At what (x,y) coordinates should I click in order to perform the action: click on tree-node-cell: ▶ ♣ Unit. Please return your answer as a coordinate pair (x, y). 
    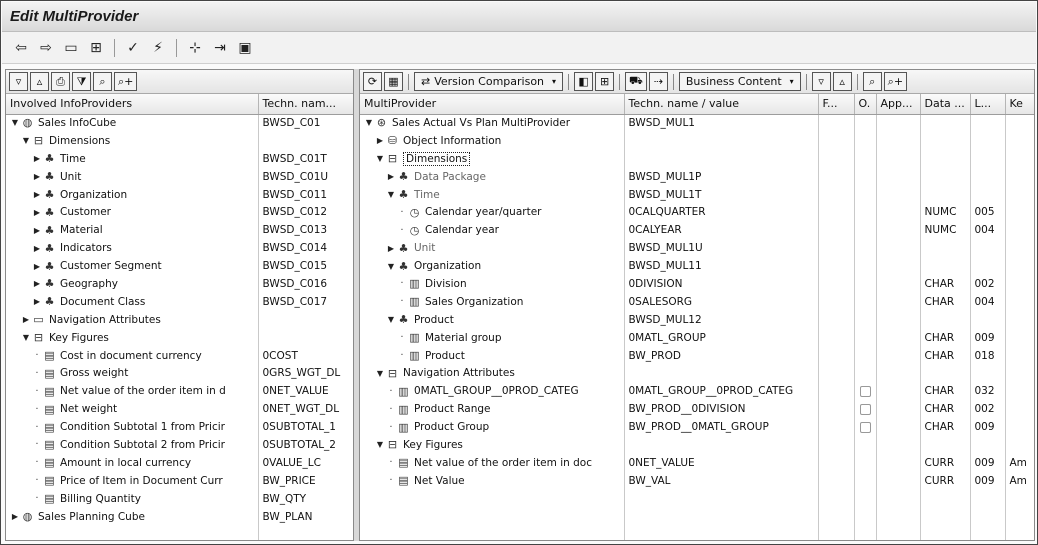
    Looking at the image, I should click on (132, 176).